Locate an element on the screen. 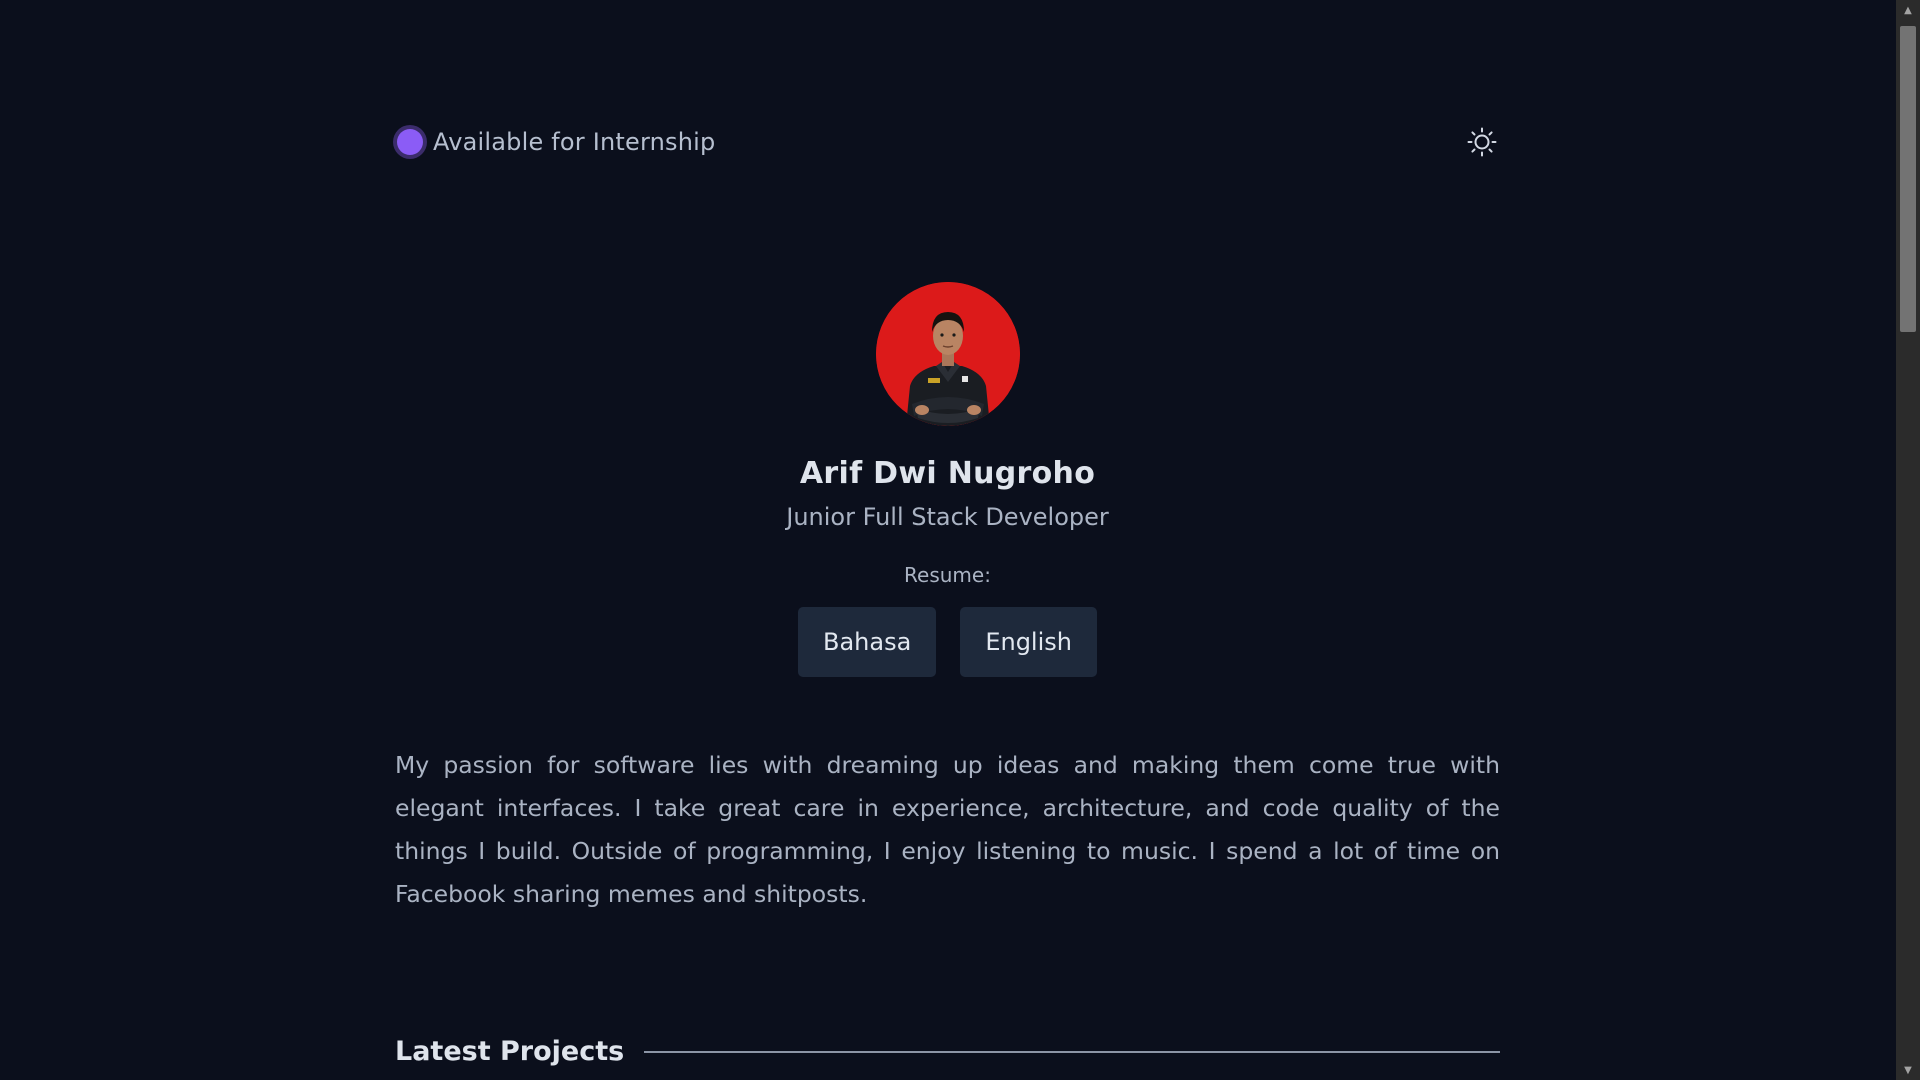 This screenshot has height=1080, width=1920. resume-label: Resume: is located at coordinates (947, 575).